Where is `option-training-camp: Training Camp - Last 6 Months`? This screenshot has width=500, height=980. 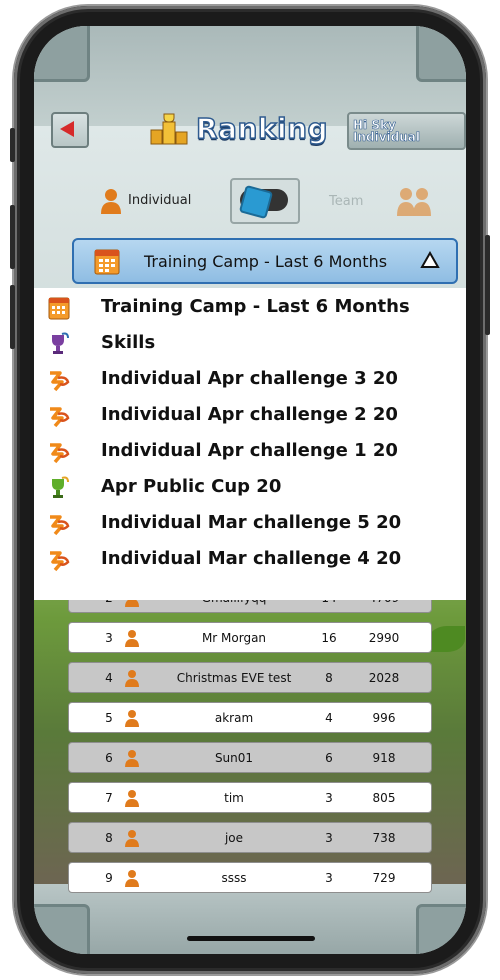 option-training-camp: Training Camp - Last 6 Months is located at coordinates (250, 308).